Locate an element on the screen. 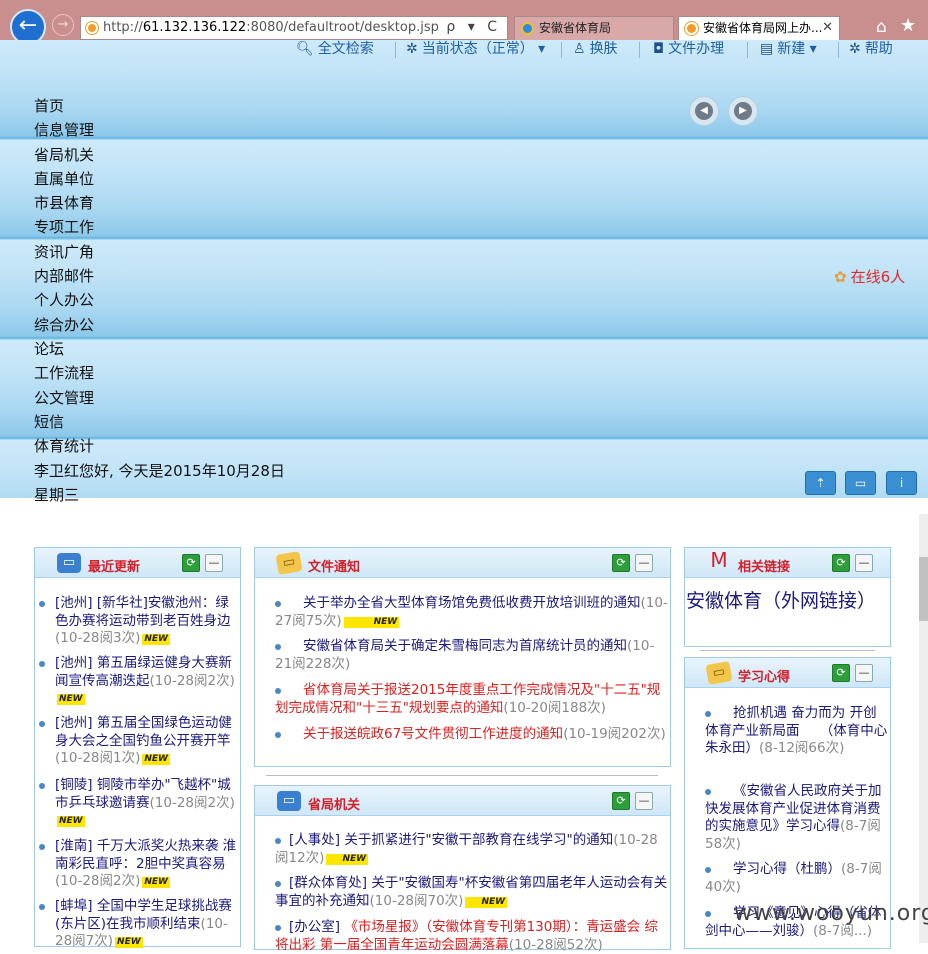 This screenshot has height=954, width=928. fulltext-search-menu: 🔍︎ 全文检索 is located at coordinates (335, 50).